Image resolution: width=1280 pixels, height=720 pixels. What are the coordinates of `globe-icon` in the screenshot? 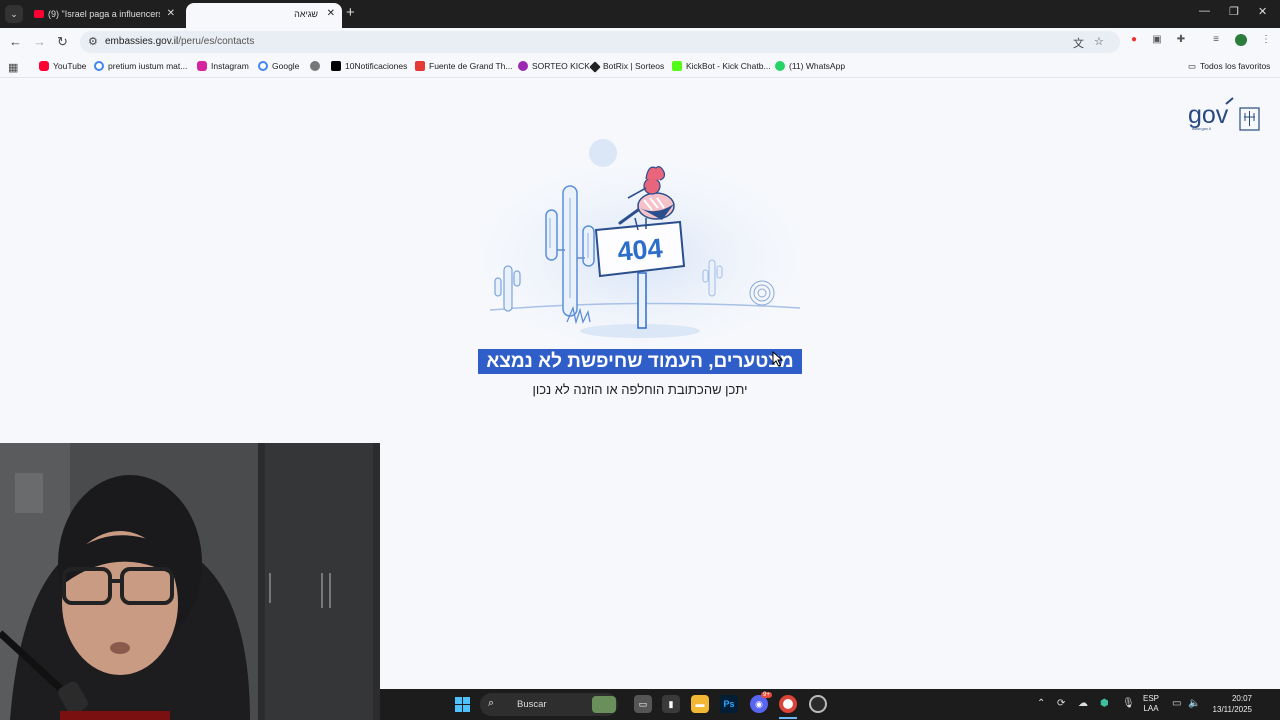 It's located at (315, 66).